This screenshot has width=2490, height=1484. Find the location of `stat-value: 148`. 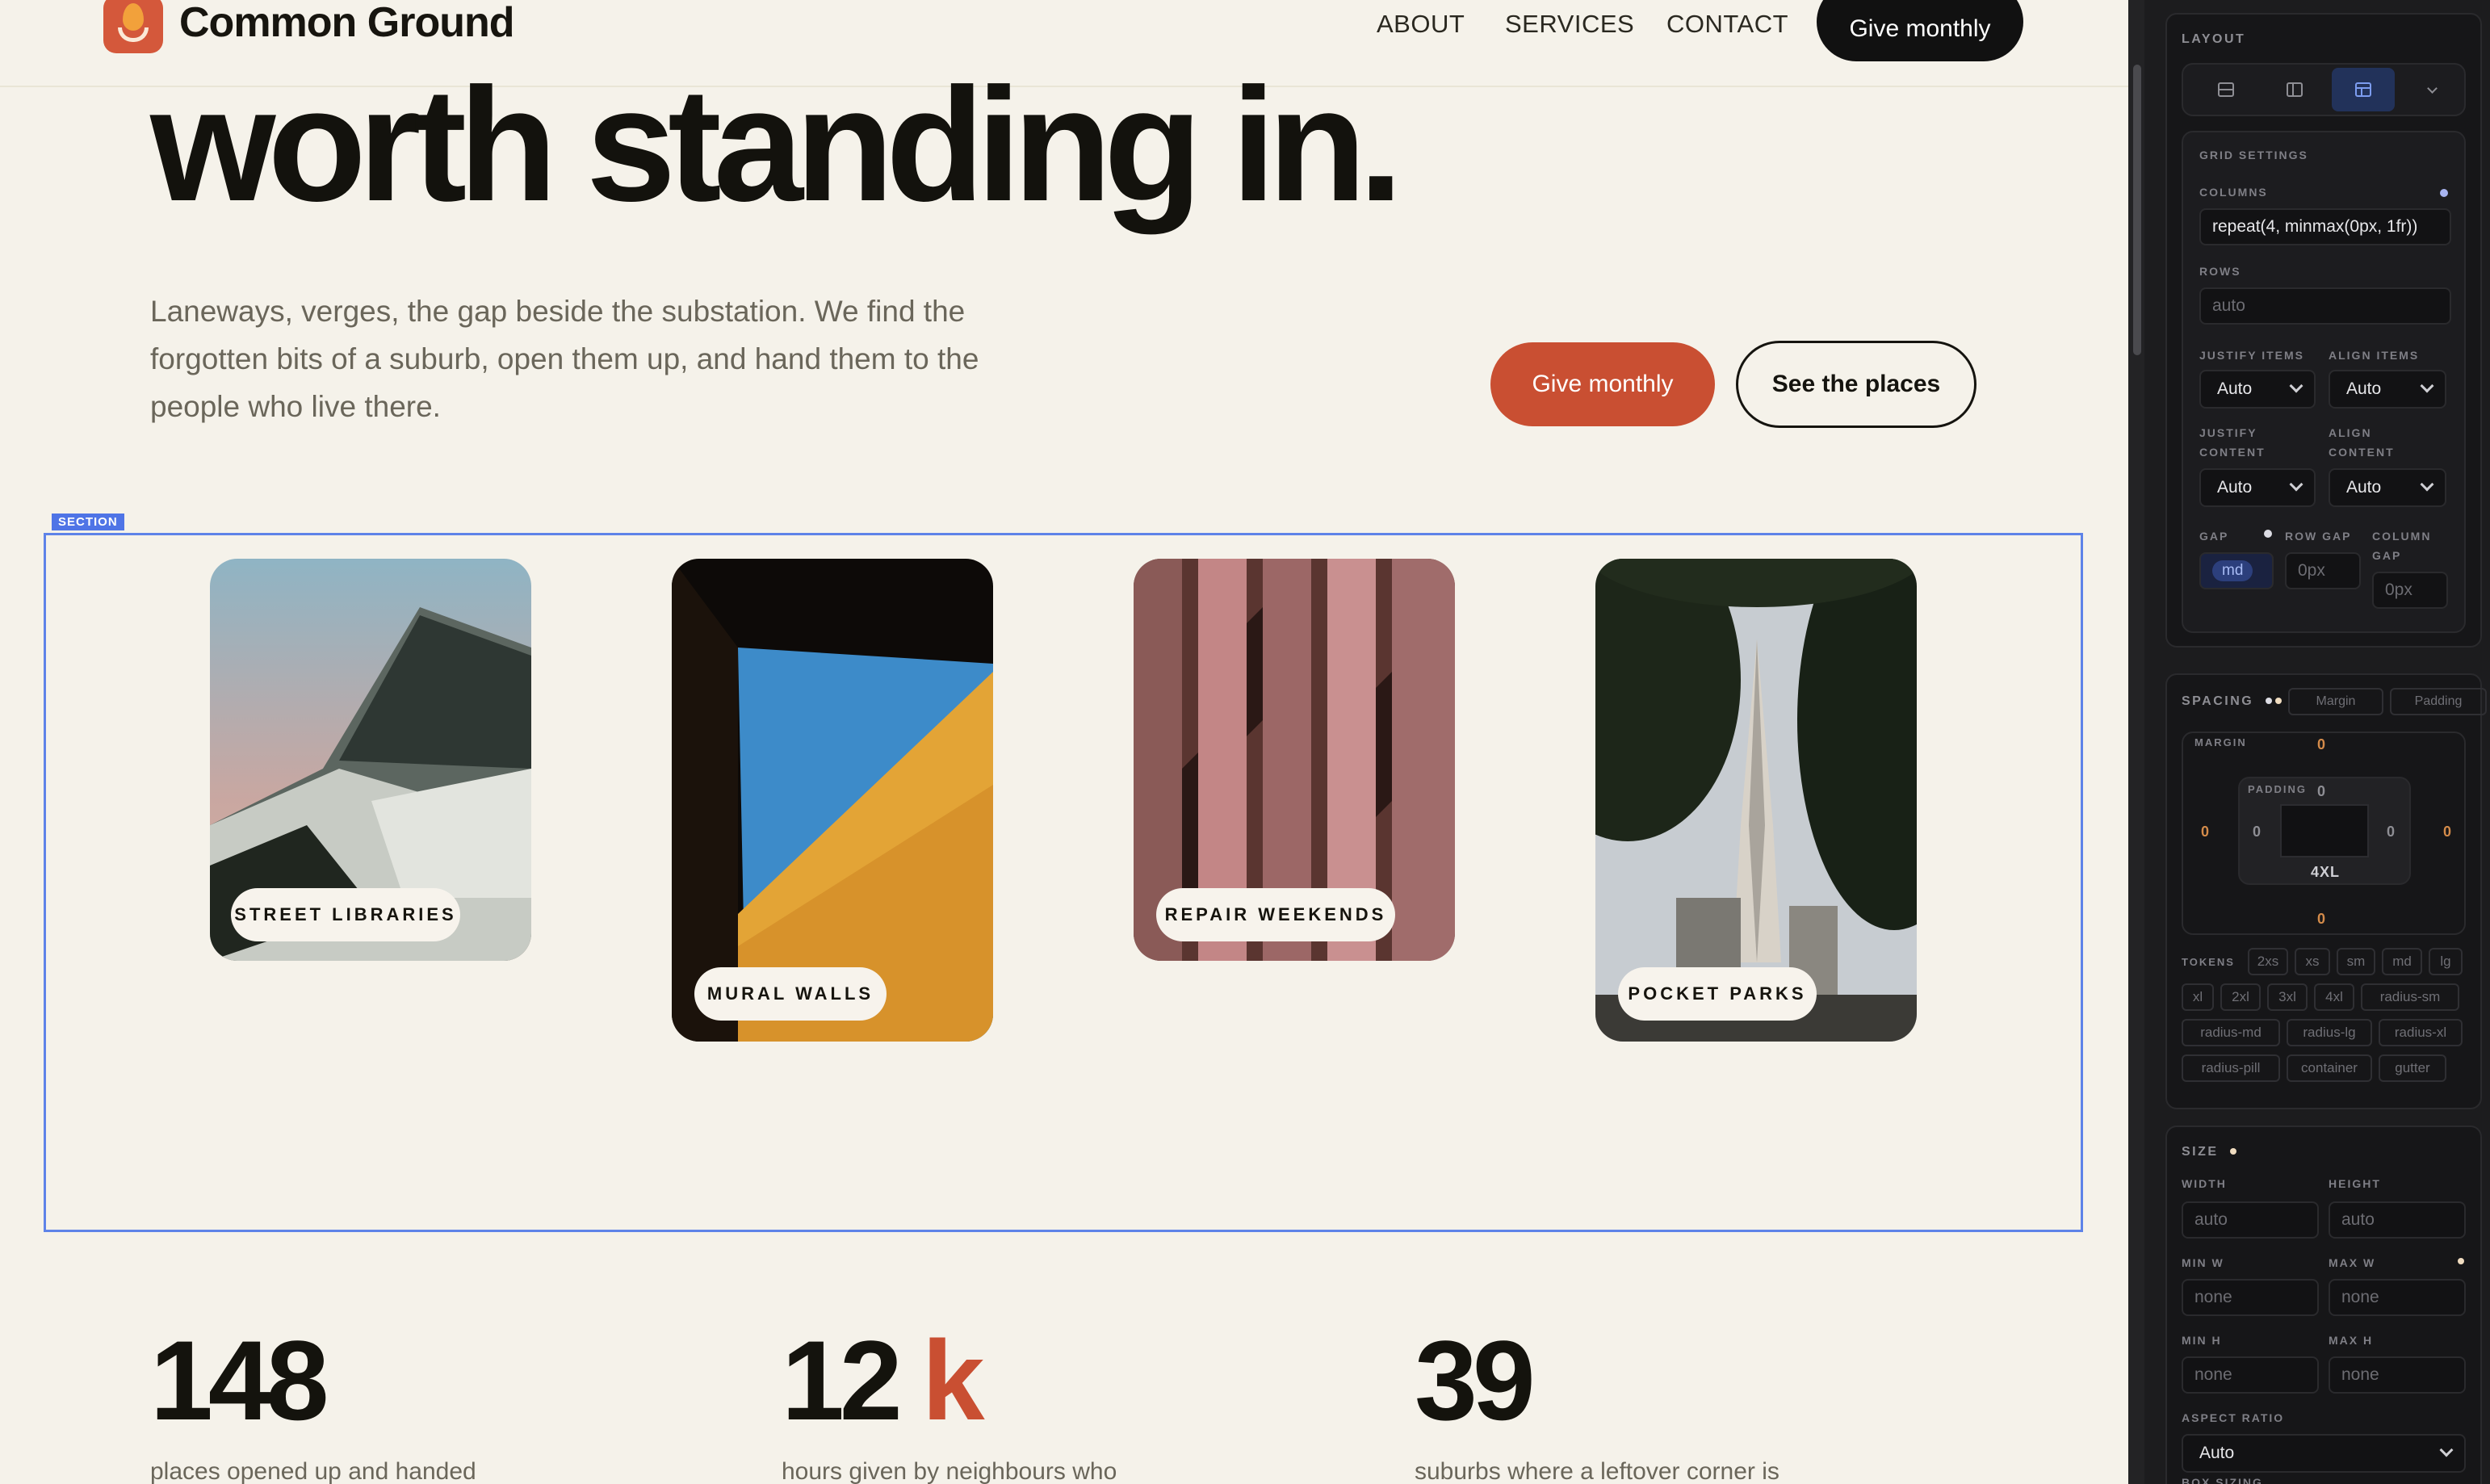

stat-value: 148 is located at coordinates (240, 1380).